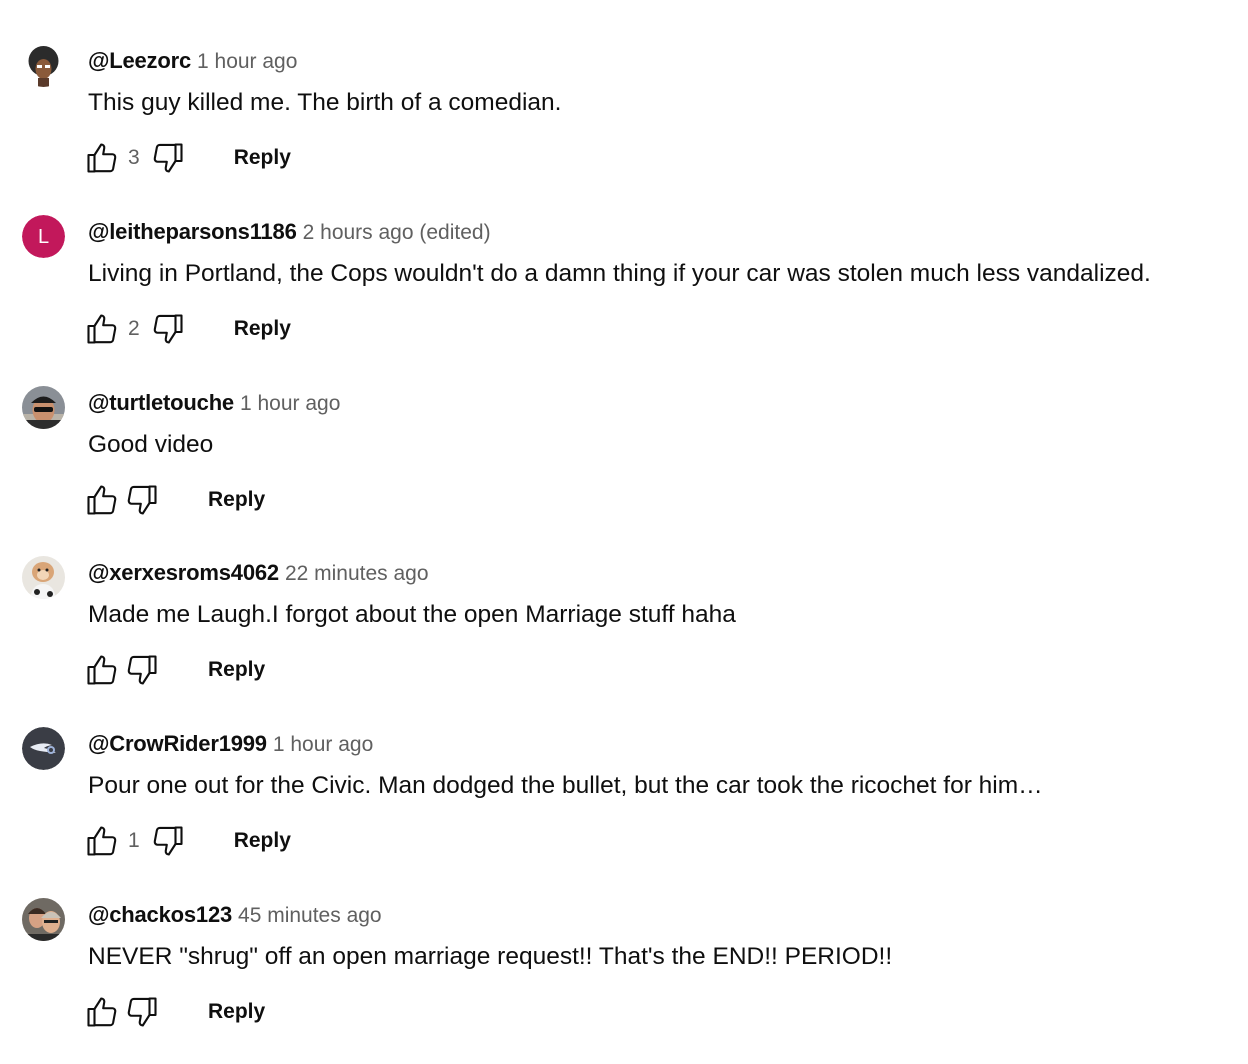 This screenshot has height=1064, width=1248. What do you see at coordinates (151, 444) in the screenshot?
I see `comment-text: Good video` at bounding box center [151, 444].